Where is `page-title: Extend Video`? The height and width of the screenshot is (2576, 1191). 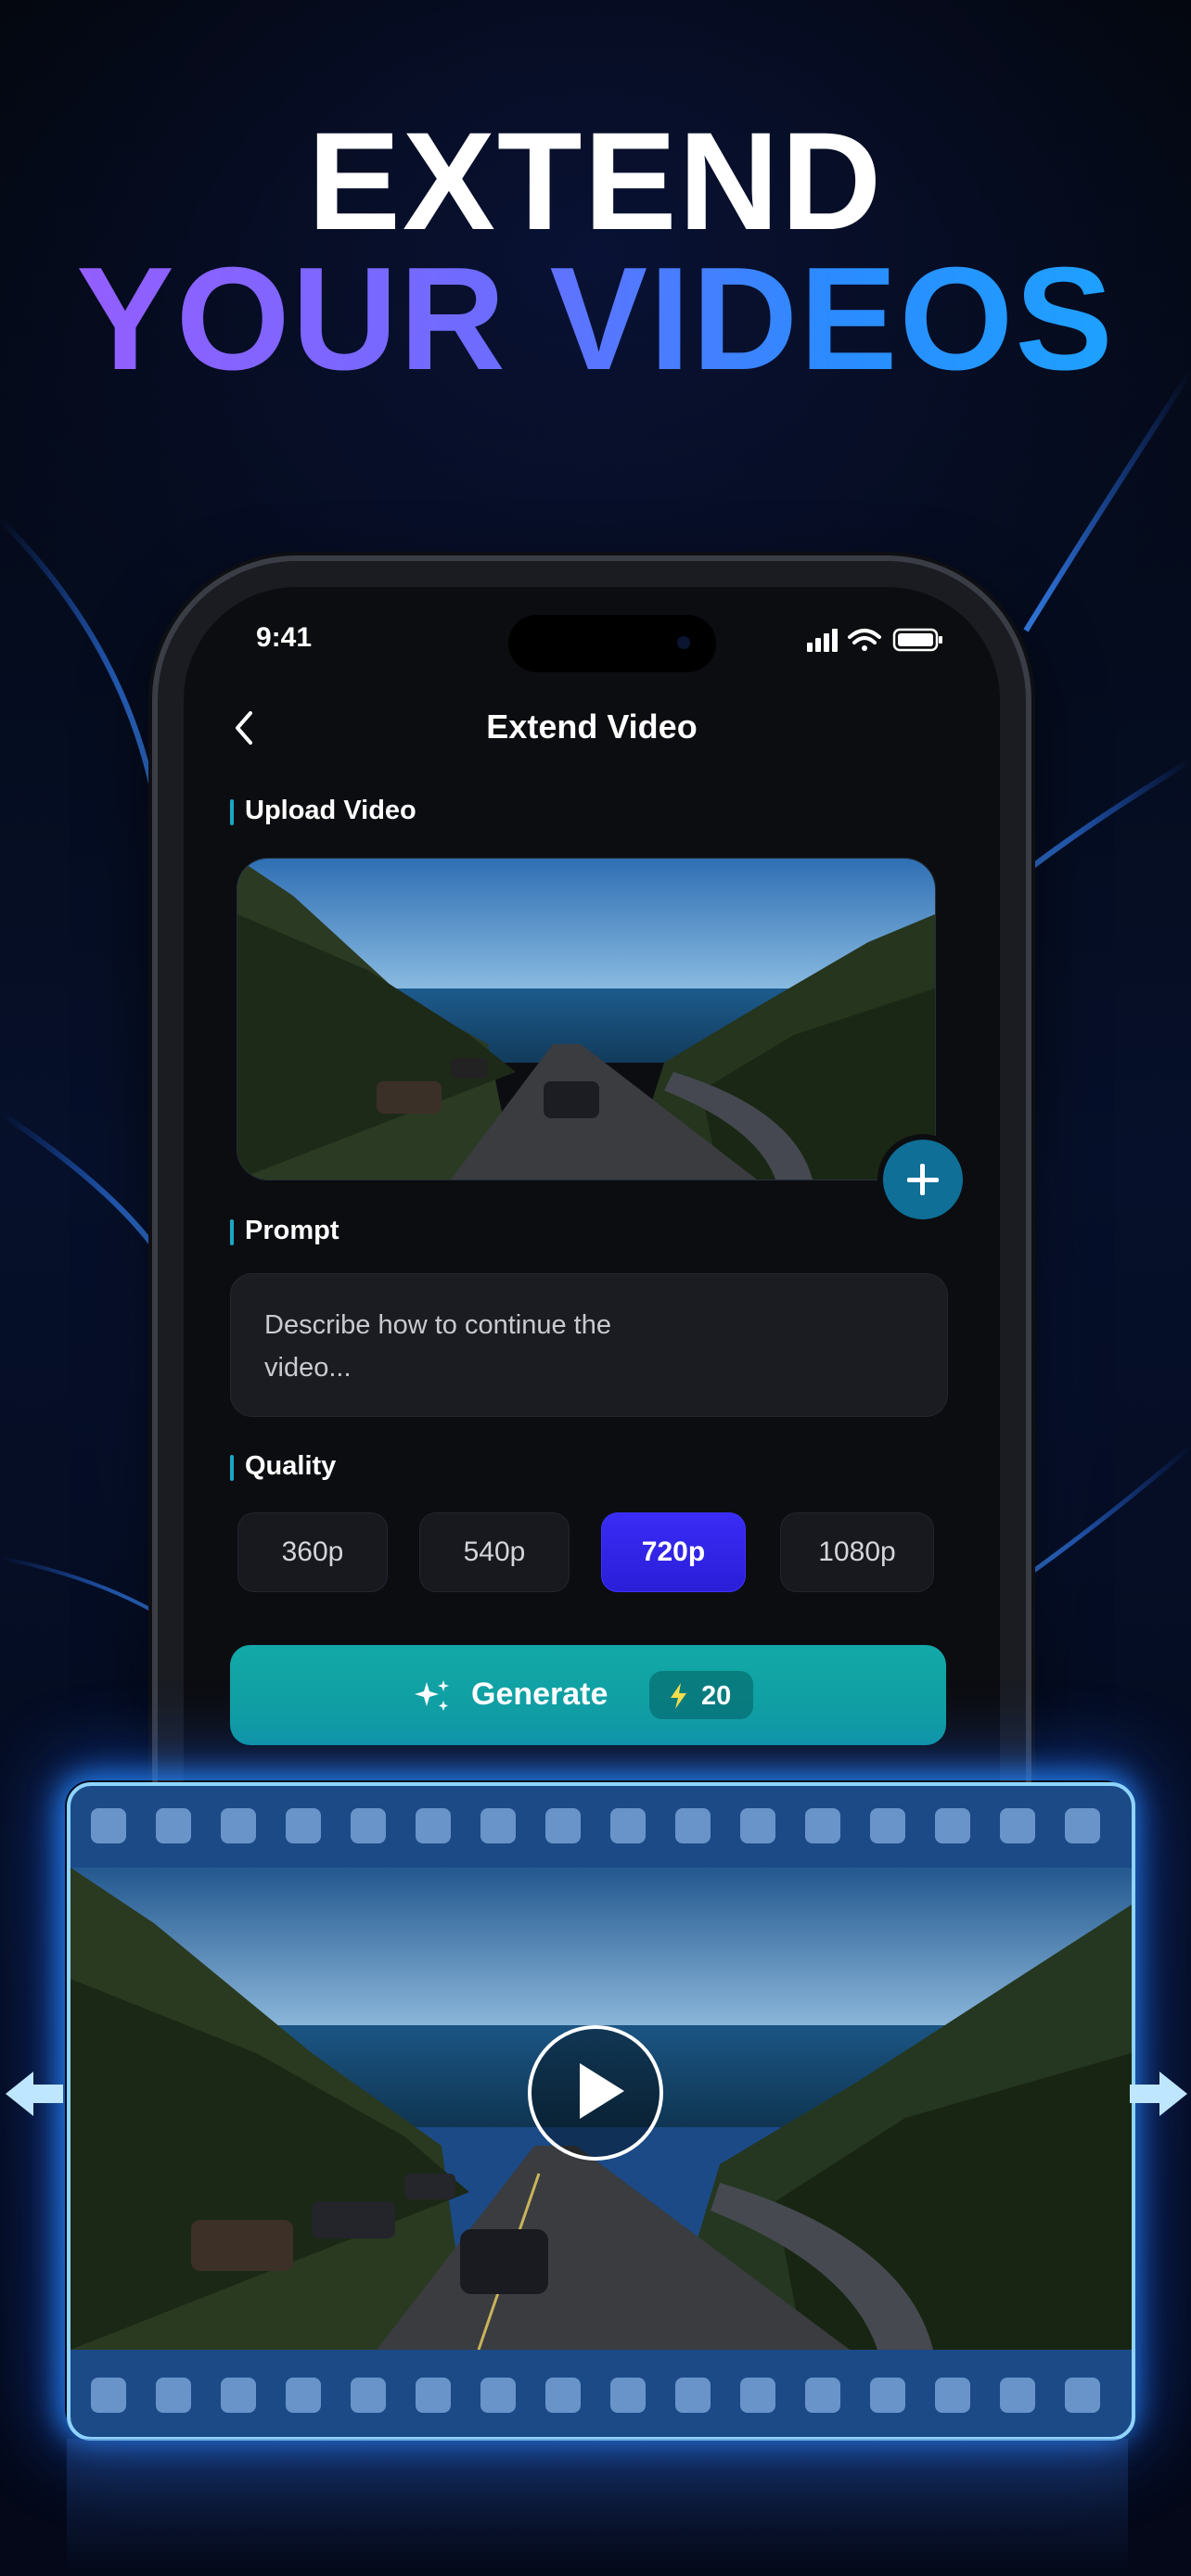
page-title: Extend Video is located at coordinates (592, 727).